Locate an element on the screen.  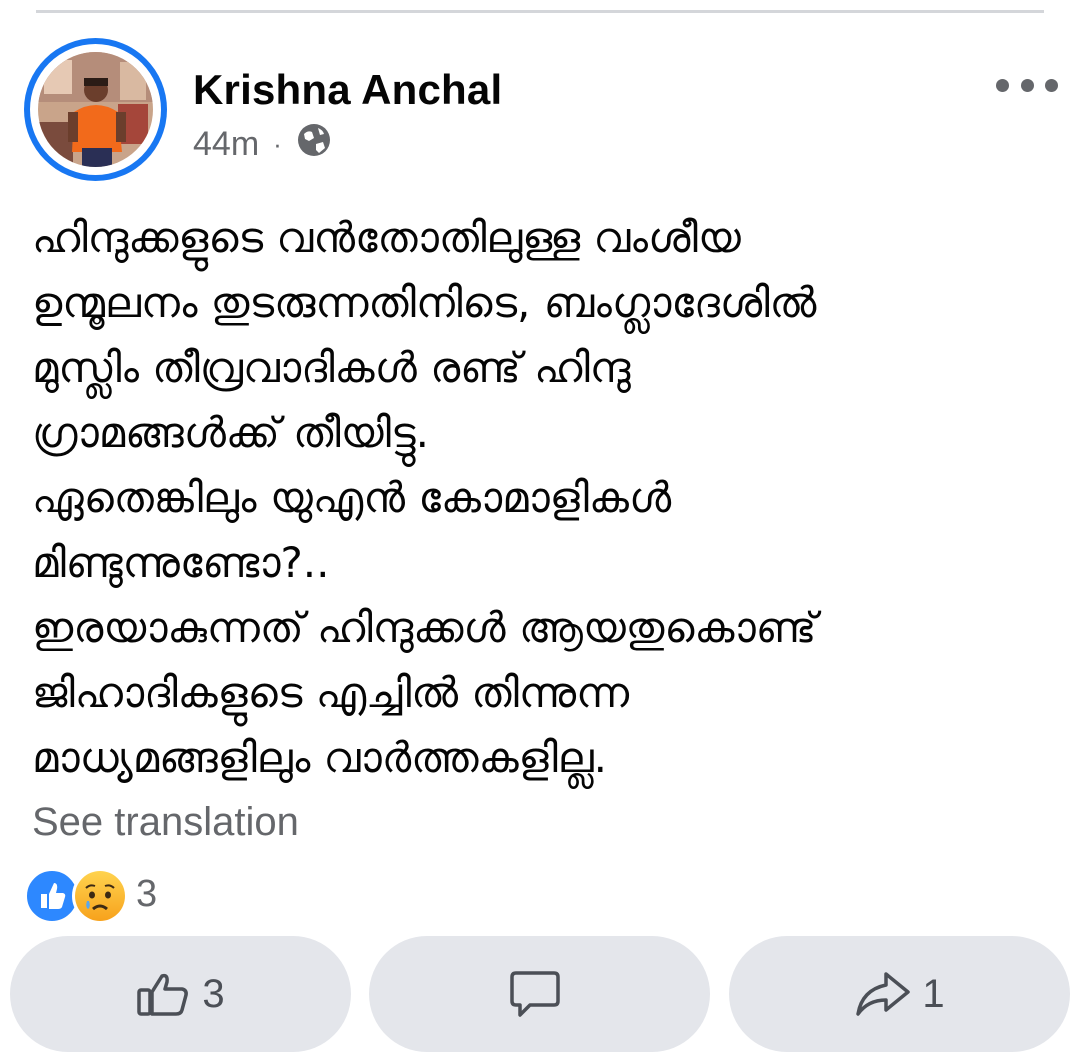
sad-reaction-icon is located at coordinates (100, 896).